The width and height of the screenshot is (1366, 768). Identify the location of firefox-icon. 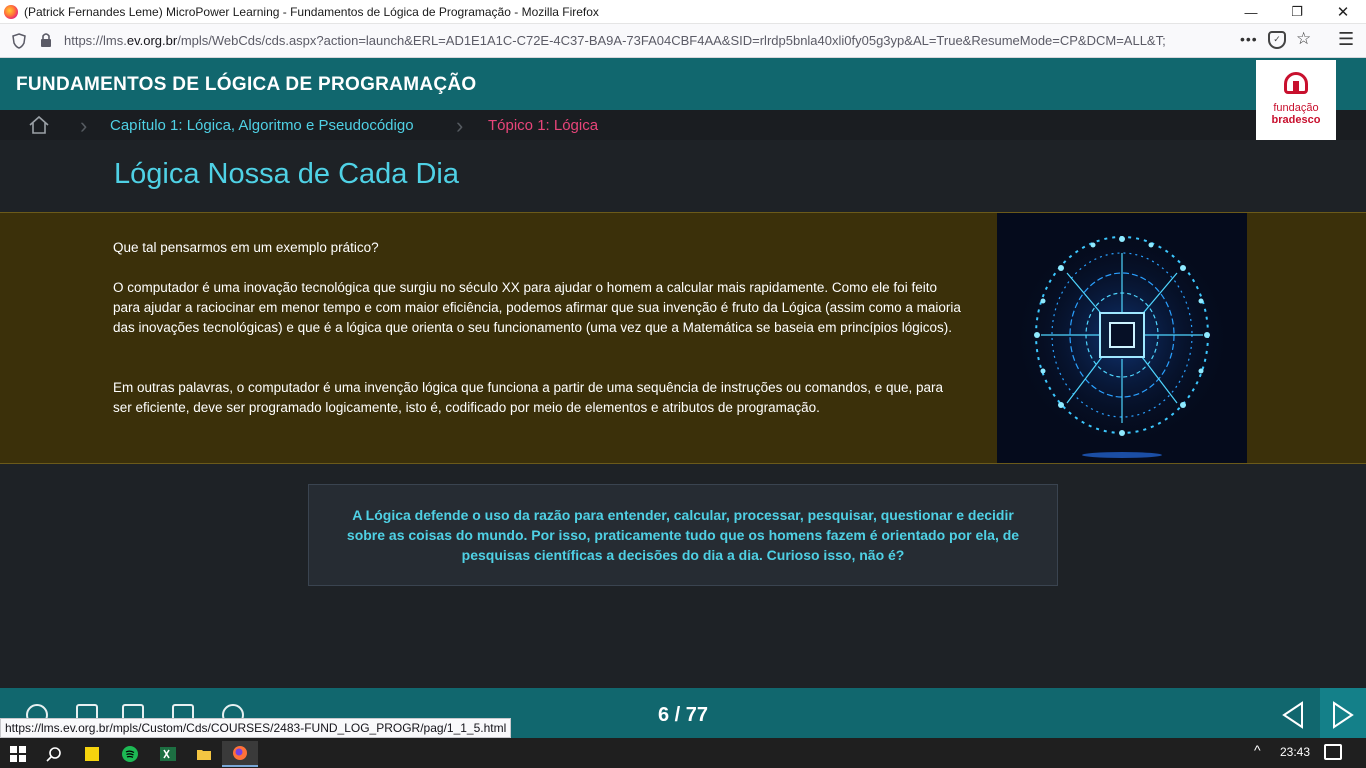
(11, 11).